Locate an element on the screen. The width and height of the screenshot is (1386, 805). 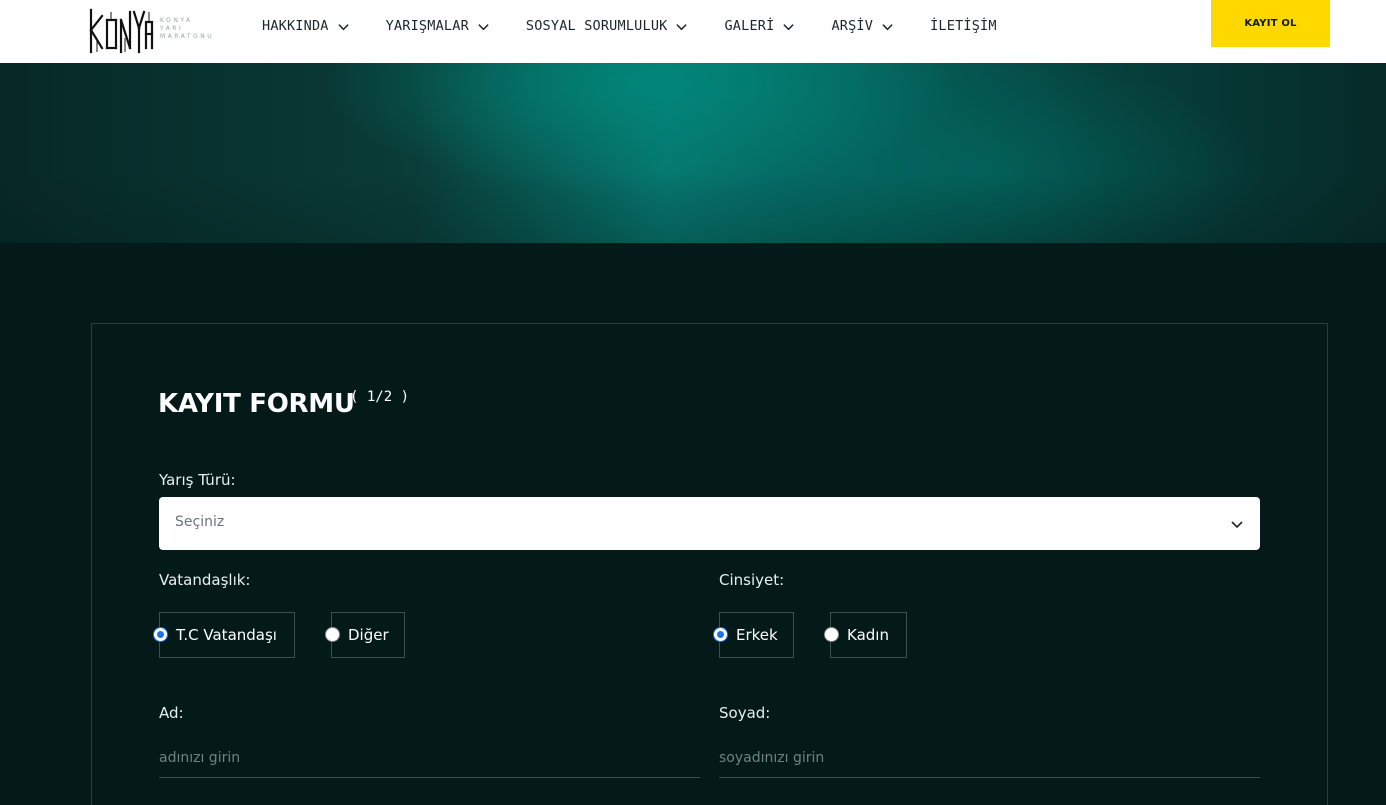
gender-option-kadin: Kadın is located at coordinates (865, 635).